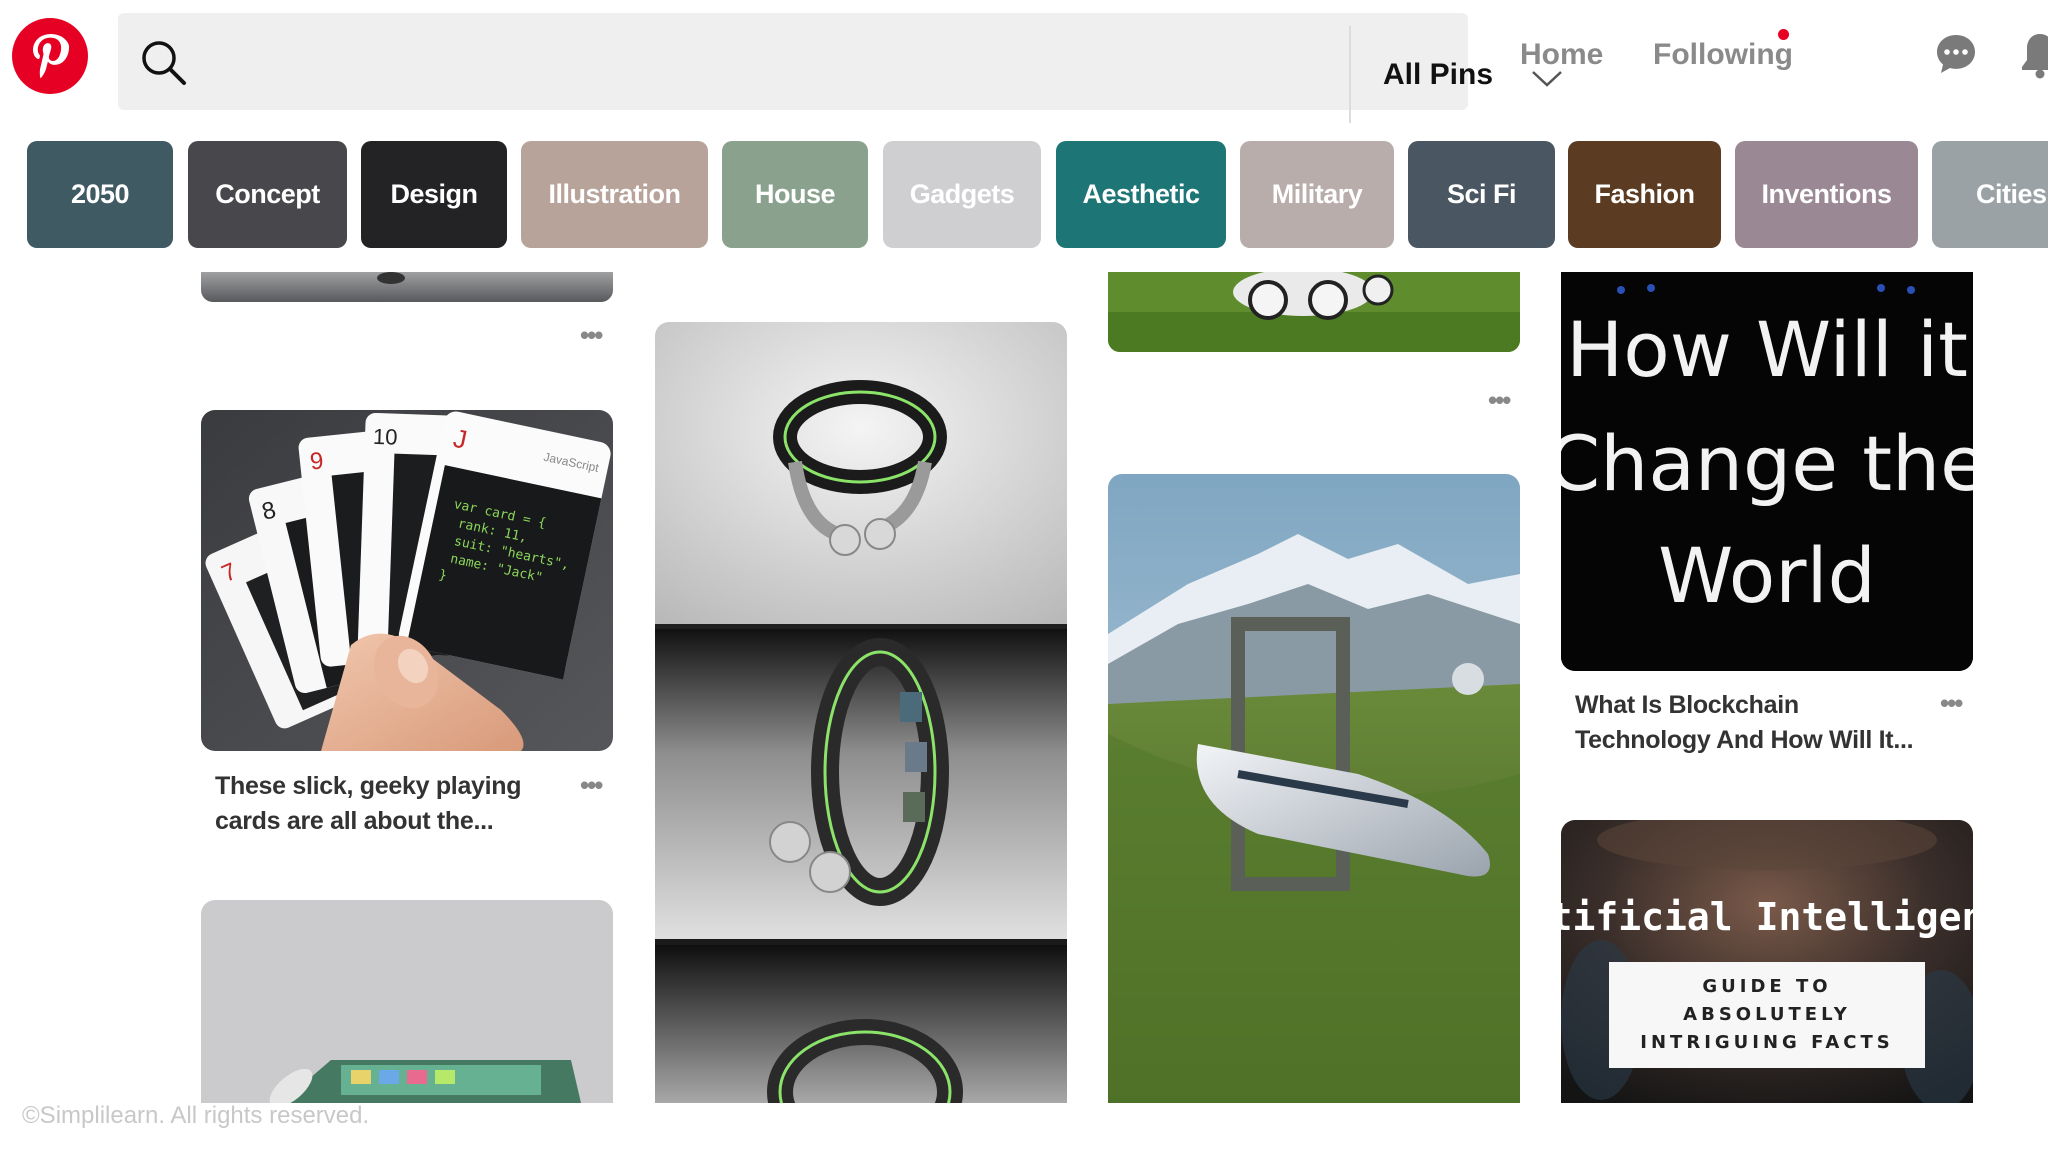  I want to click on pinterest-p-icon, so click(51, 56).